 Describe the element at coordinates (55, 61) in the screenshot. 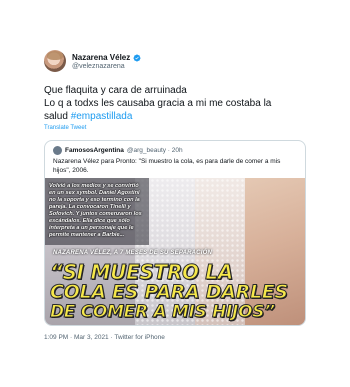

I see `author-avatar` at that location.